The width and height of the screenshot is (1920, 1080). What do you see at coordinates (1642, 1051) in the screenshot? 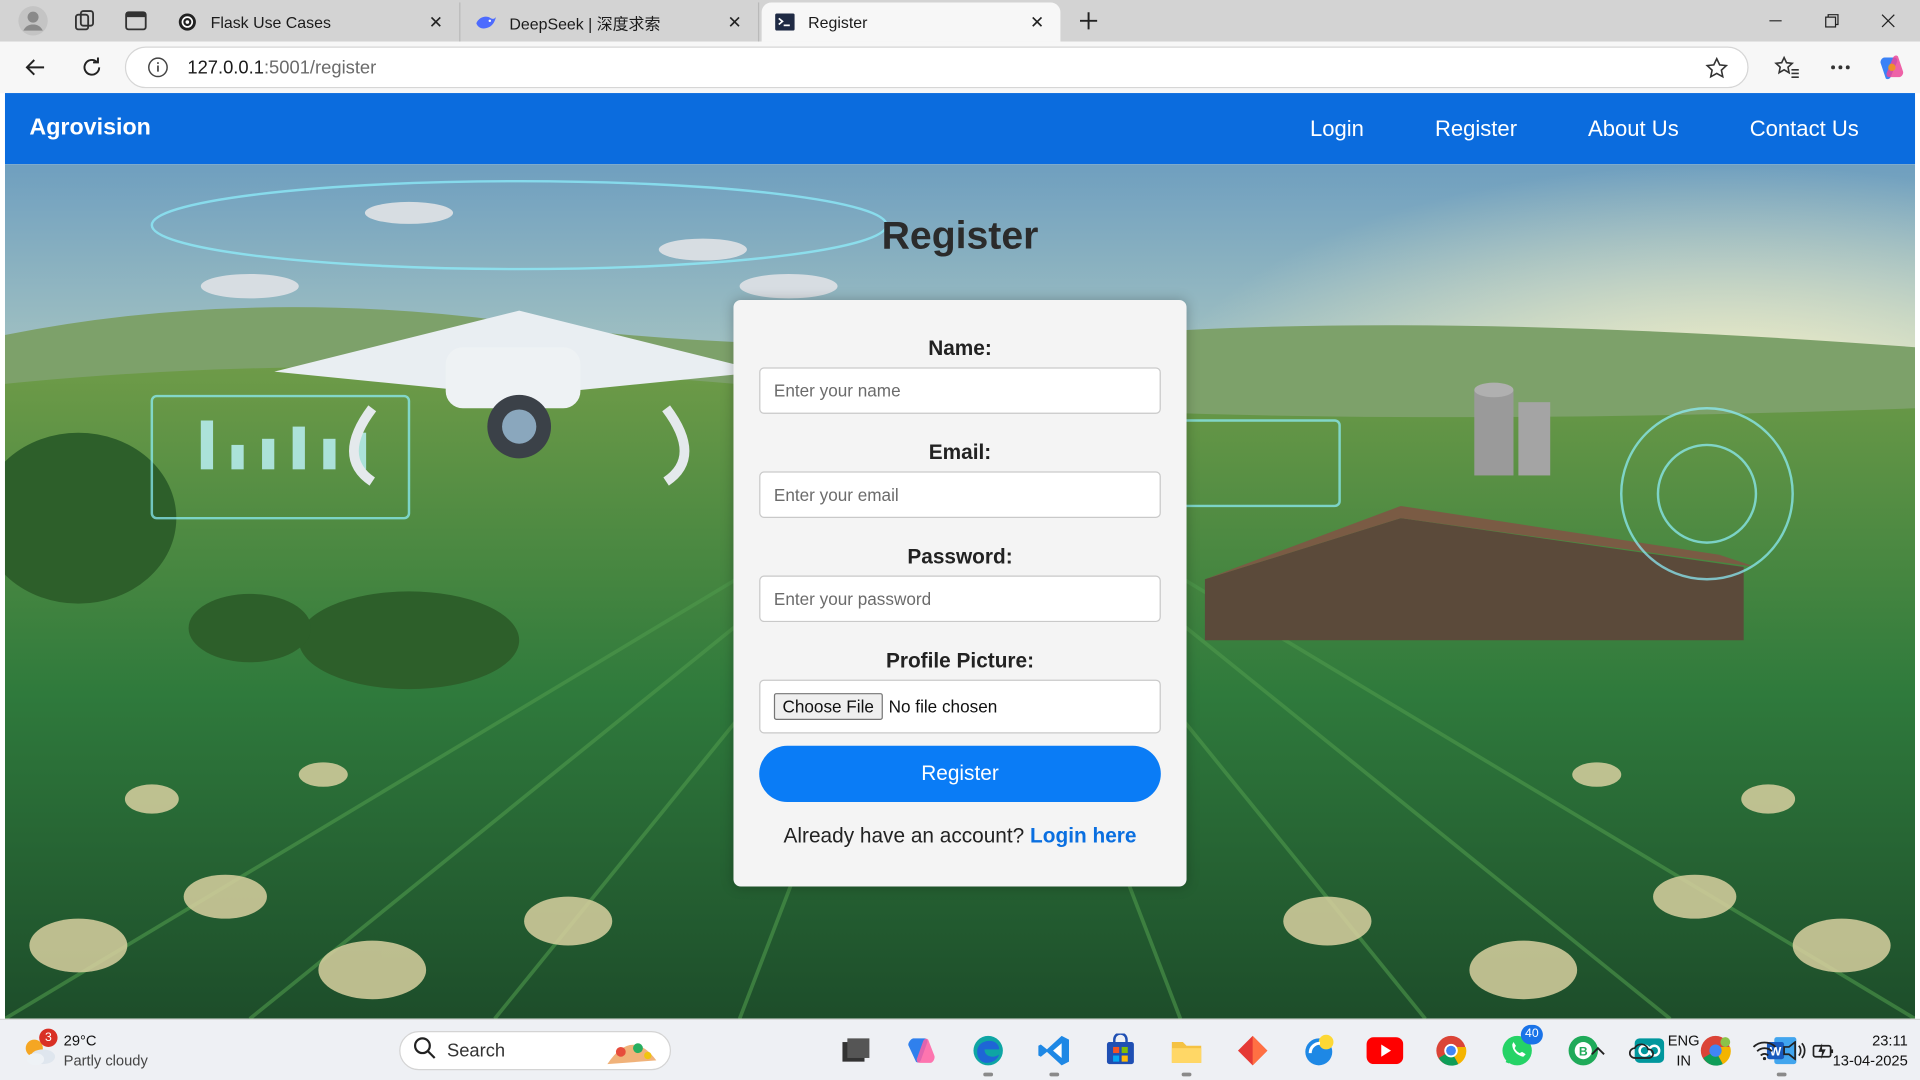
I see `onedrive-cloud-icon` at bounding box center [1642, 1051].